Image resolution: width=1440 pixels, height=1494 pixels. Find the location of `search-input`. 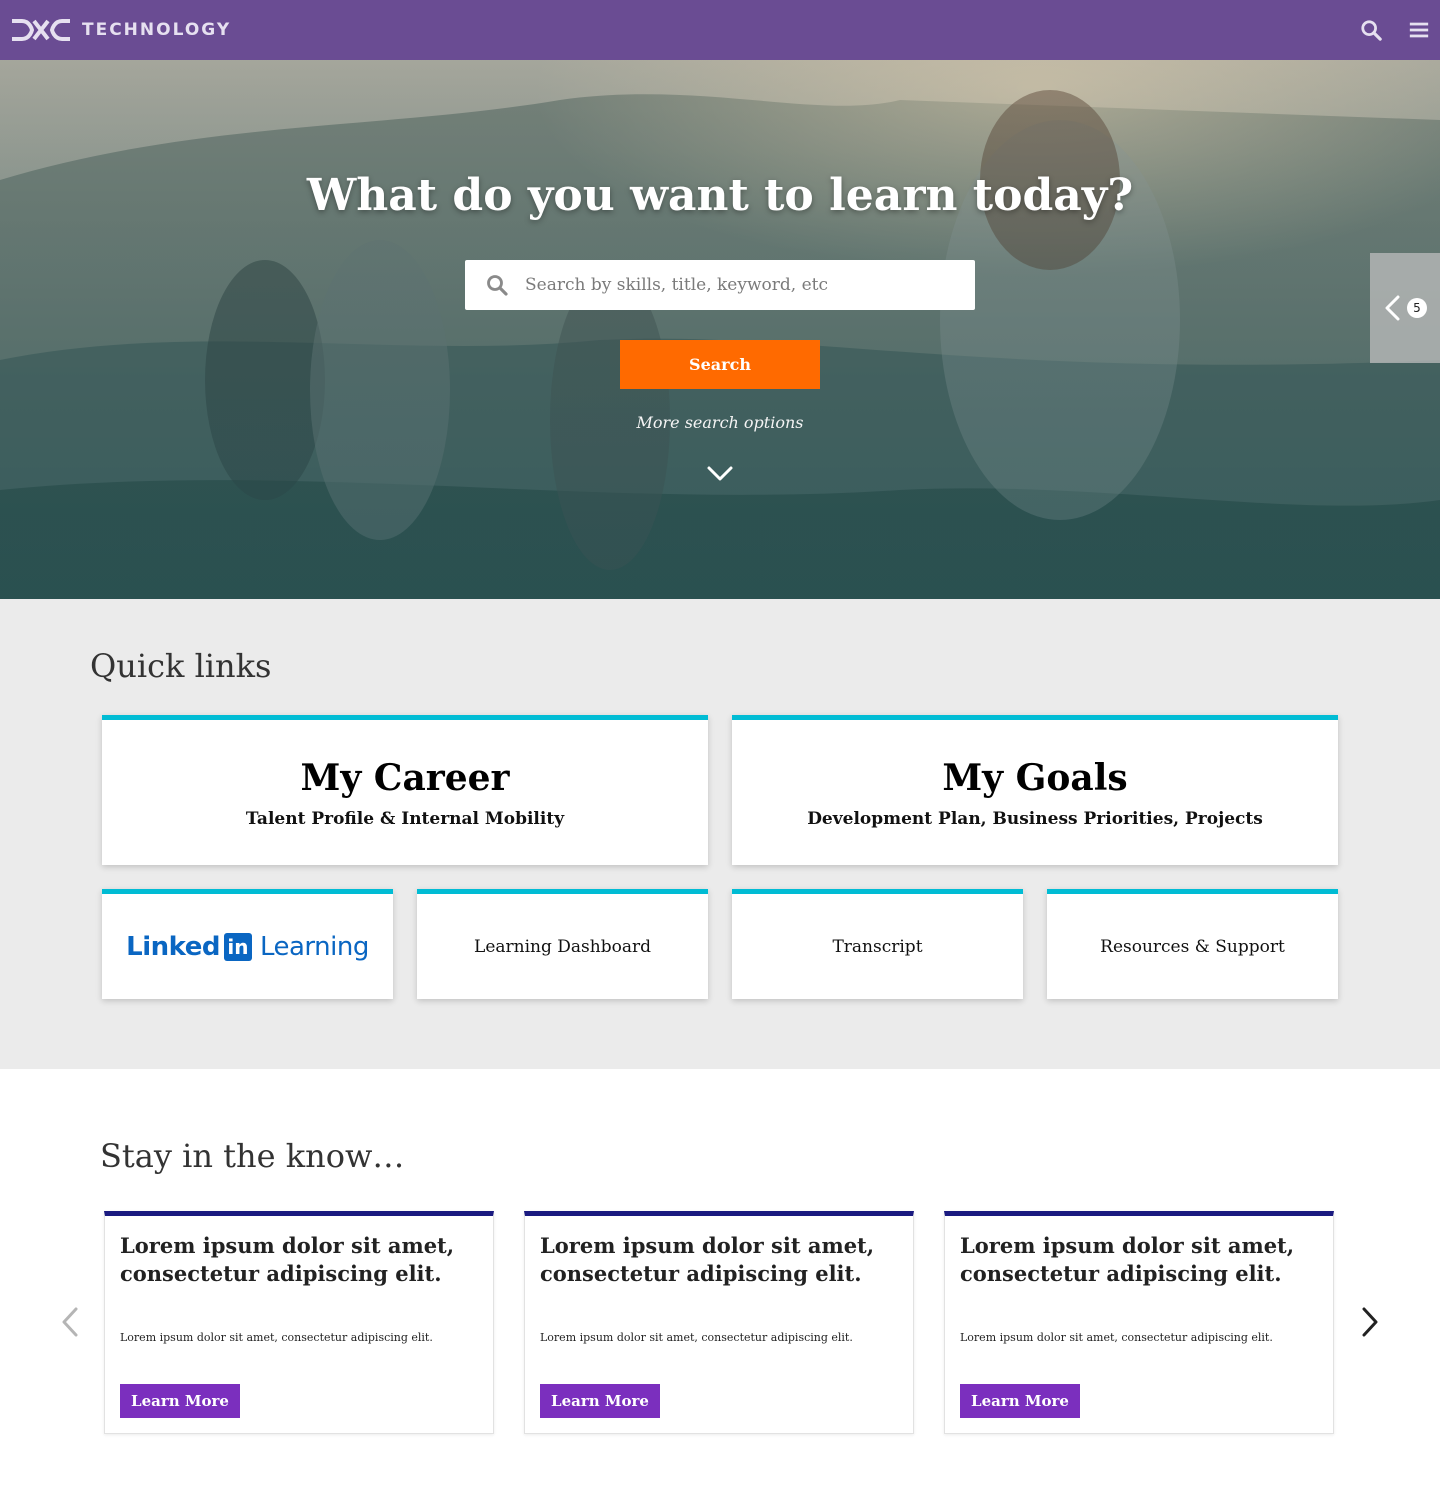

search-input is located at coordinates (745, 285).